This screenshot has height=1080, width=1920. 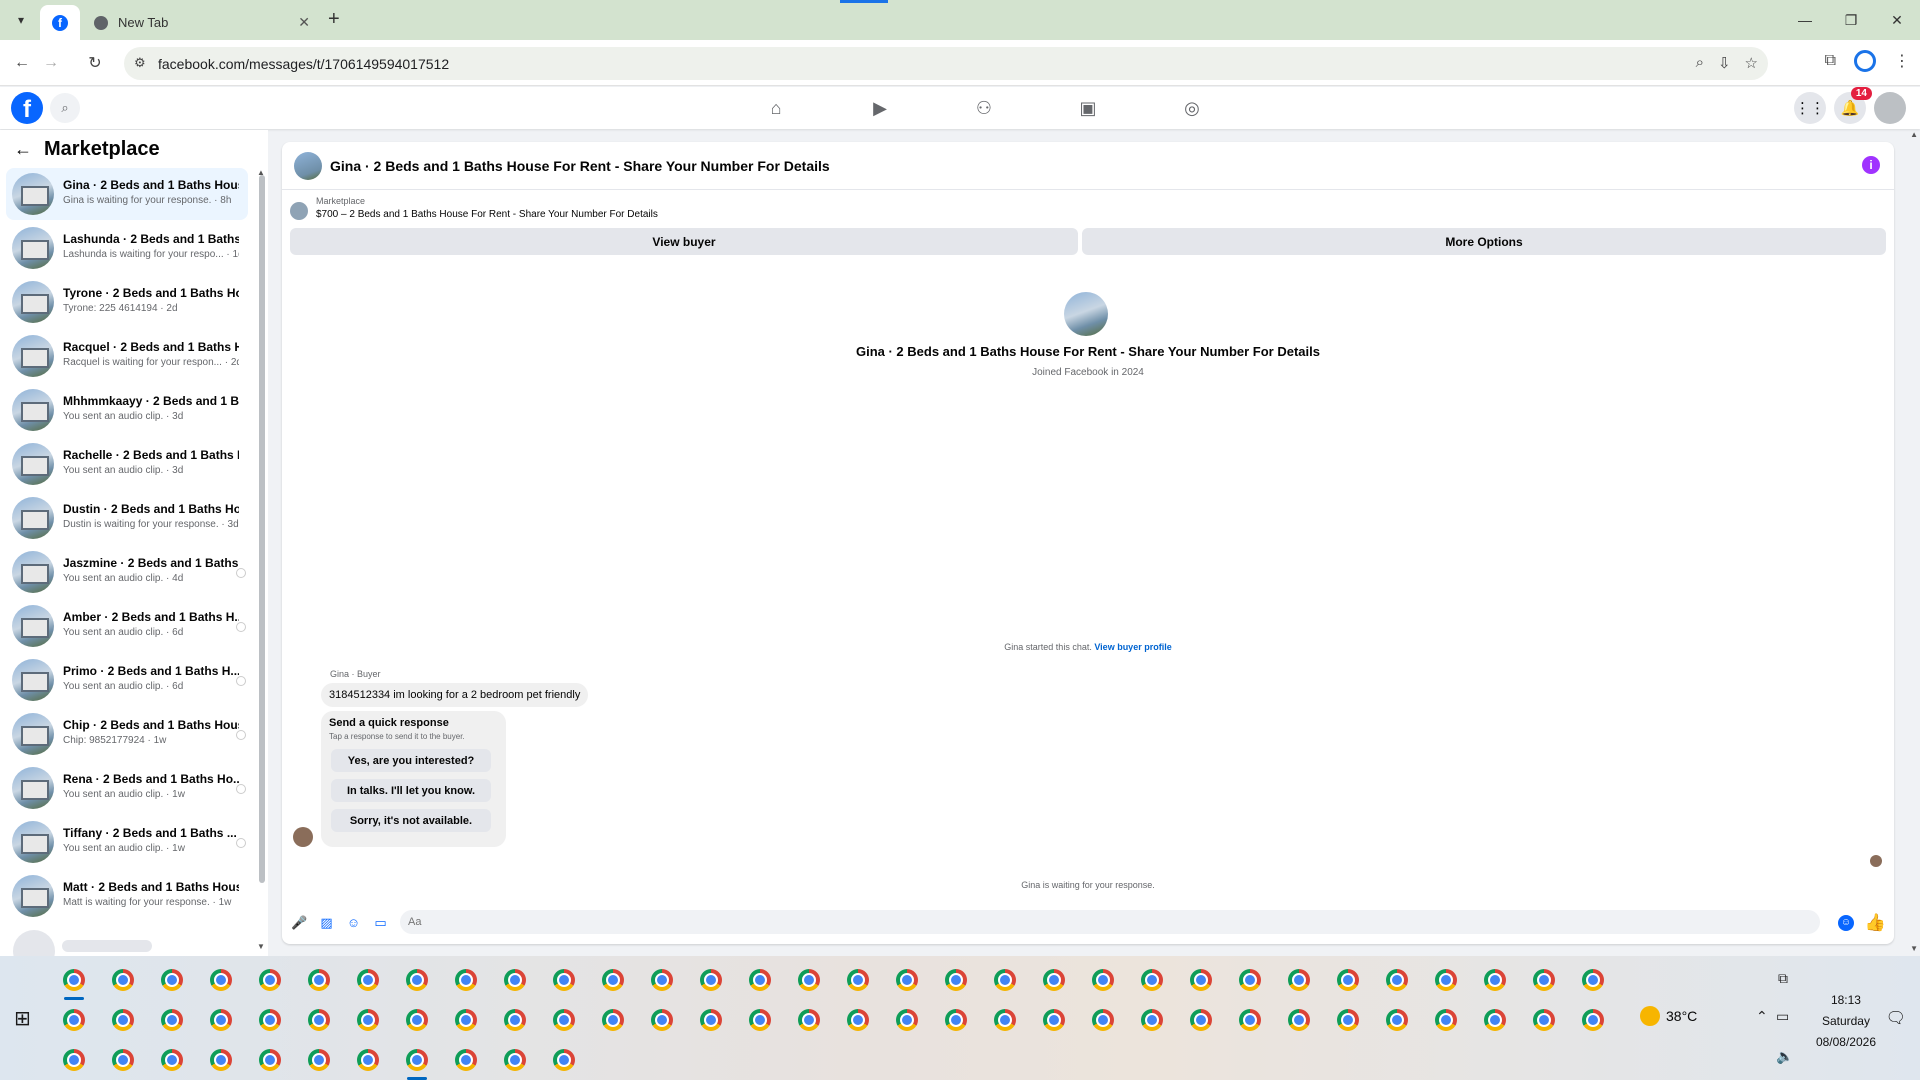 I want to click on url-text: facebook.com/messages/t/1706149594017512, so click(x=303, y=64).